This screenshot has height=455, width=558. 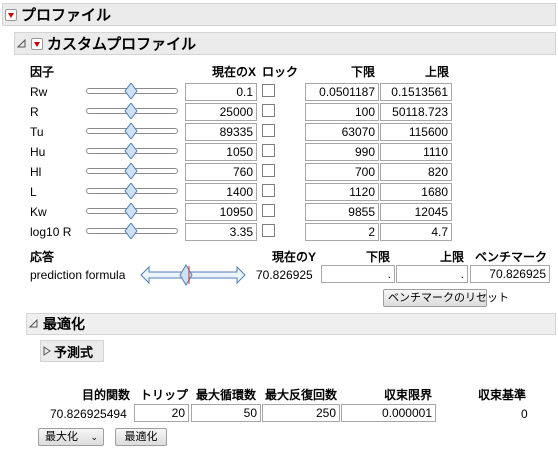 What do you see at coordinates (234, 72) in the screenshot?
I see `current-x-col-header: 現在のX` at bounding box center [234, 72].